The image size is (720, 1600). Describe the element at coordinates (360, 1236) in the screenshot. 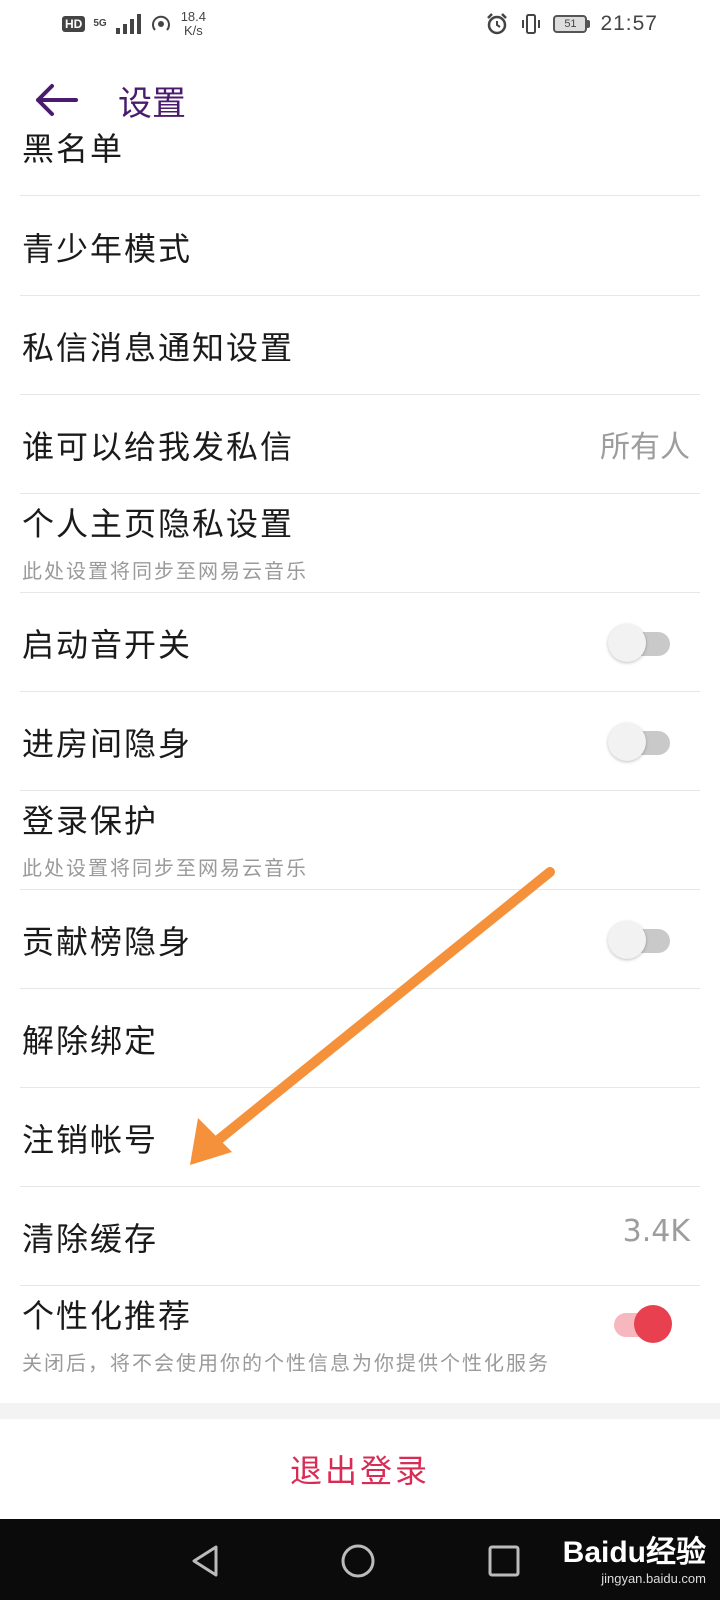

I see `setting-clear-cache: 清除缓存 3.4K` at that location.